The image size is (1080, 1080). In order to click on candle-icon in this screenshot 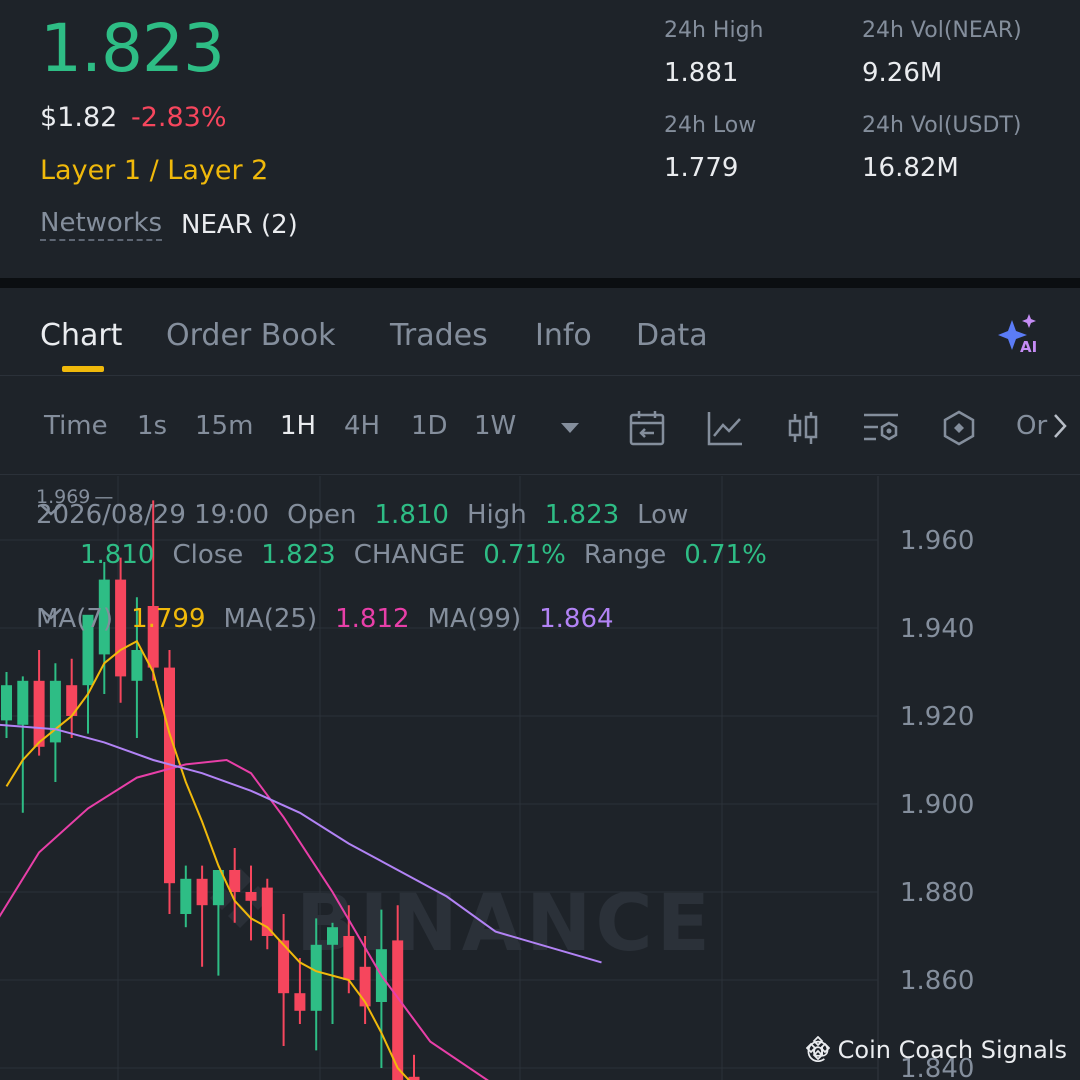, I will do `click(803, 428)`.